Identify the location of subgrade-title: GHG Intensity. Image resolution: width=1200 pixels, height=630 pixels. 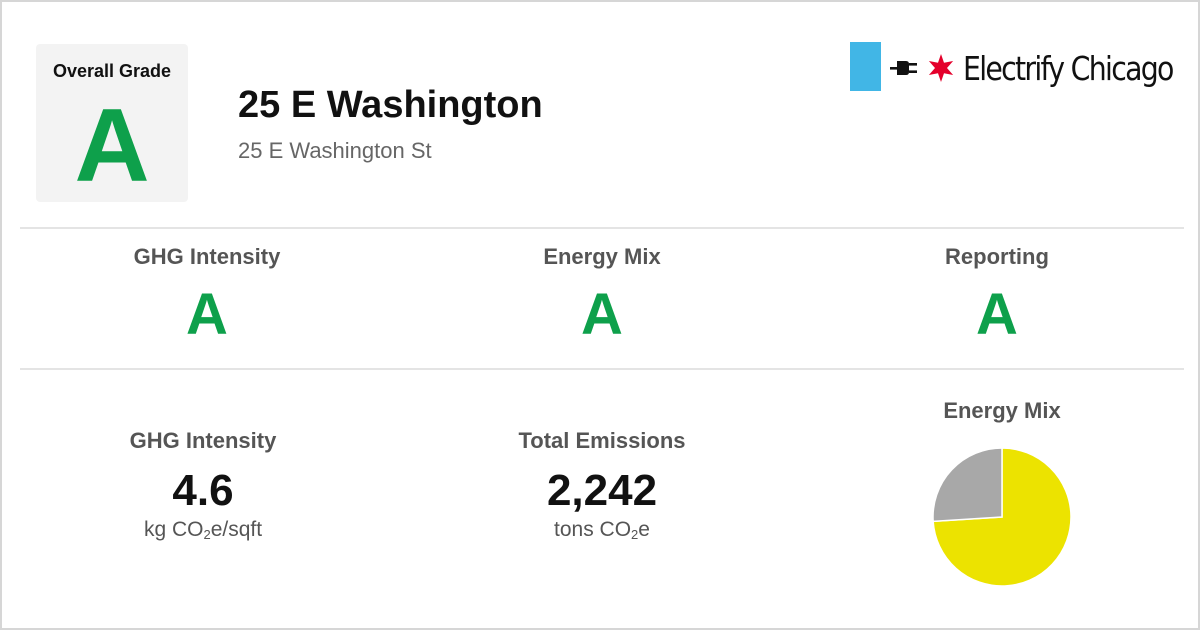
(207, 256).